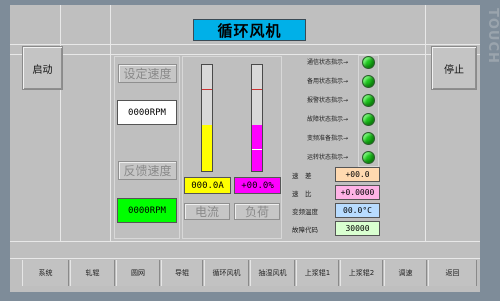 The width and height of the screenshot is (500, 301). I want to click on nav-button: 圆网, so click(138, 273).